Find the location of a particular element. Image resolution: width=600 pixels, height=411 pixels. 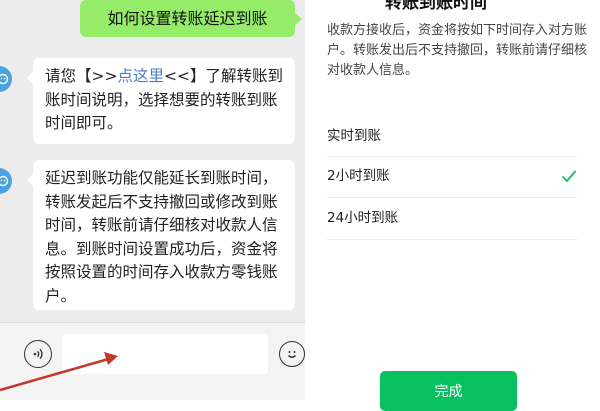

user-message-bubble: 如何设置转账延迟到账 is located at coordinates (191, 18).